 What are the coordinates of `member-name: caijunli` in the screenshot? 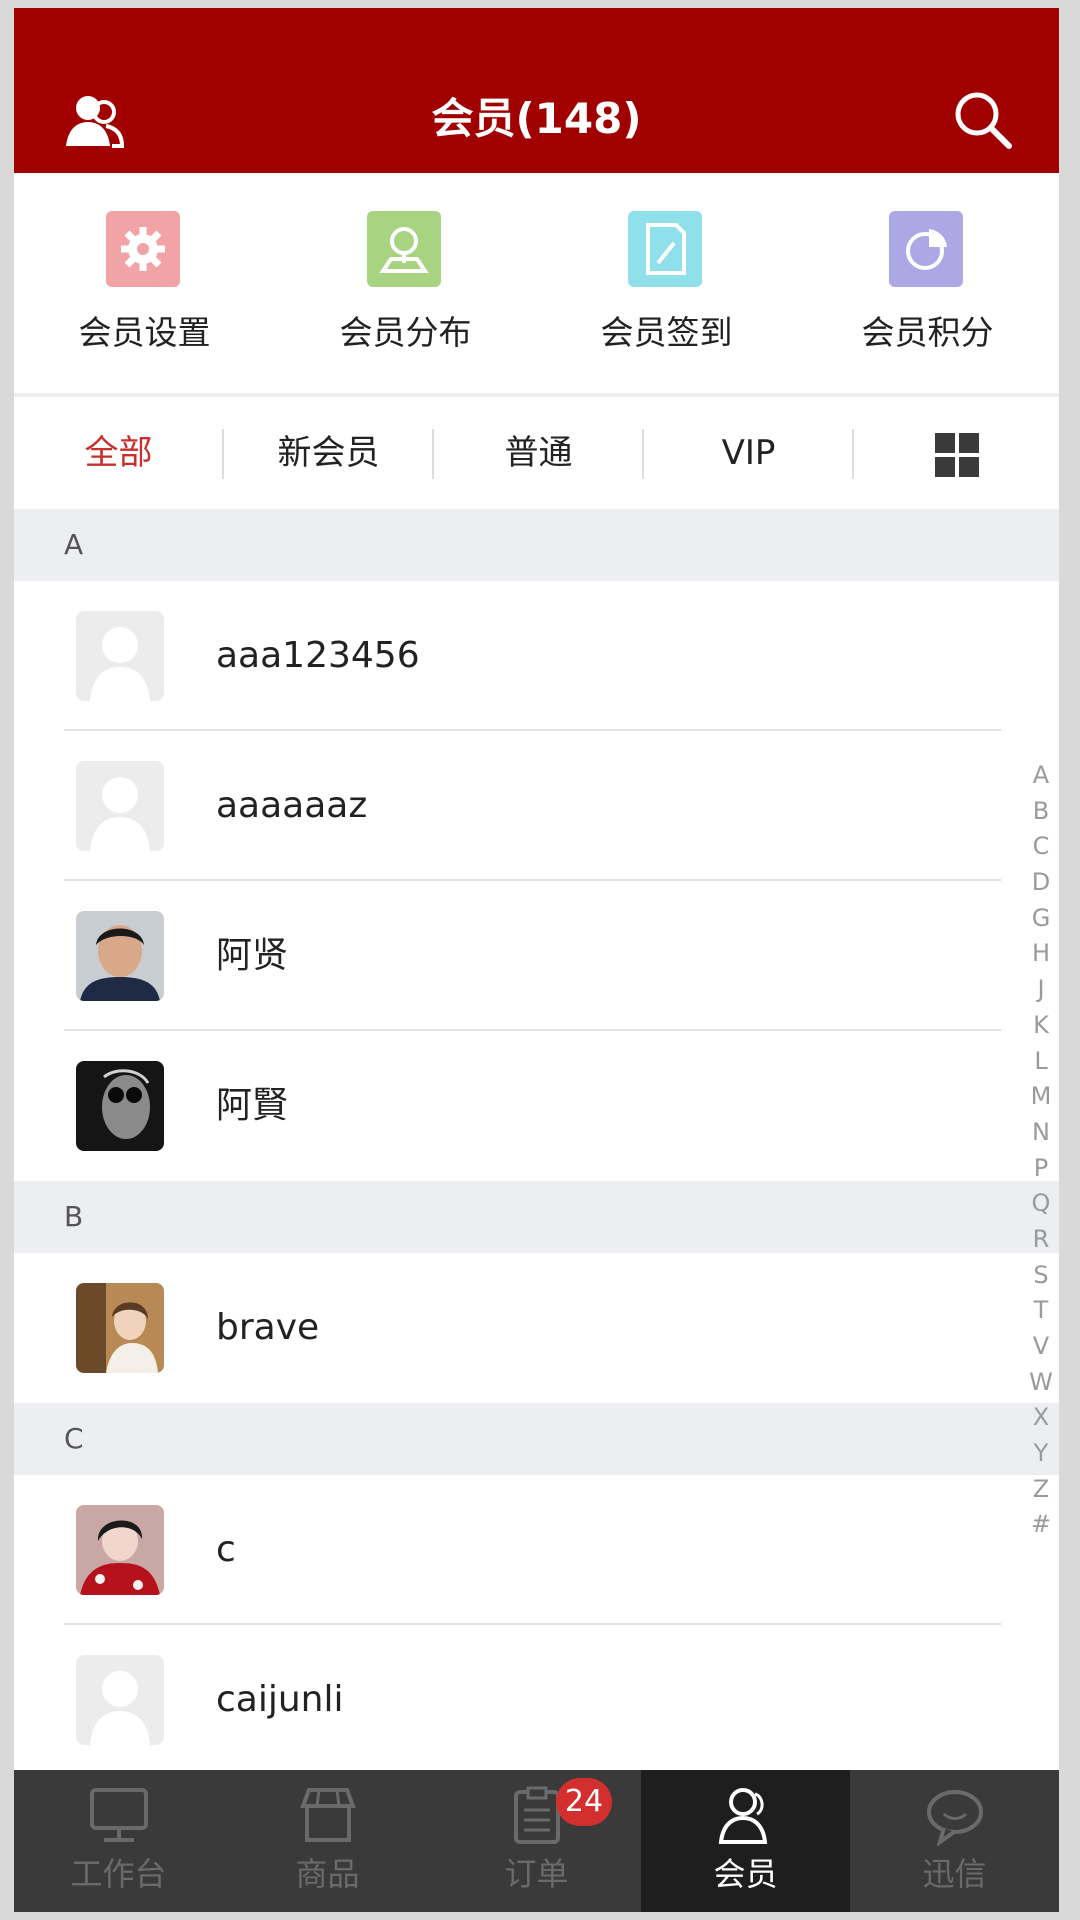 It's located at (280, 1699).